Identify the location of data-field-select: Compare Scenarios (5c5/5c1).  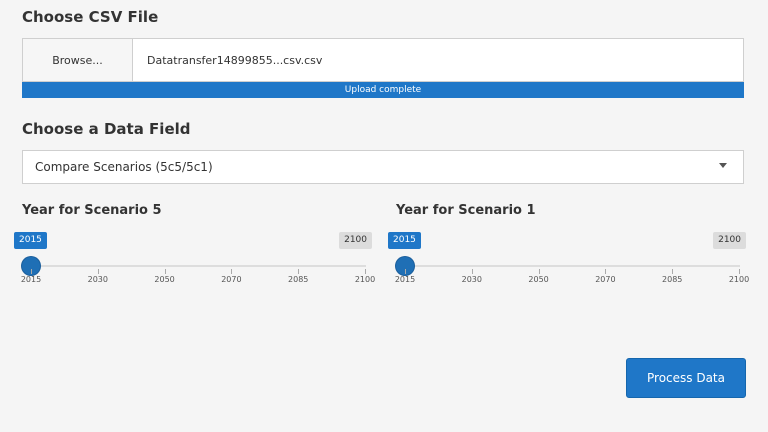
(383, 167).